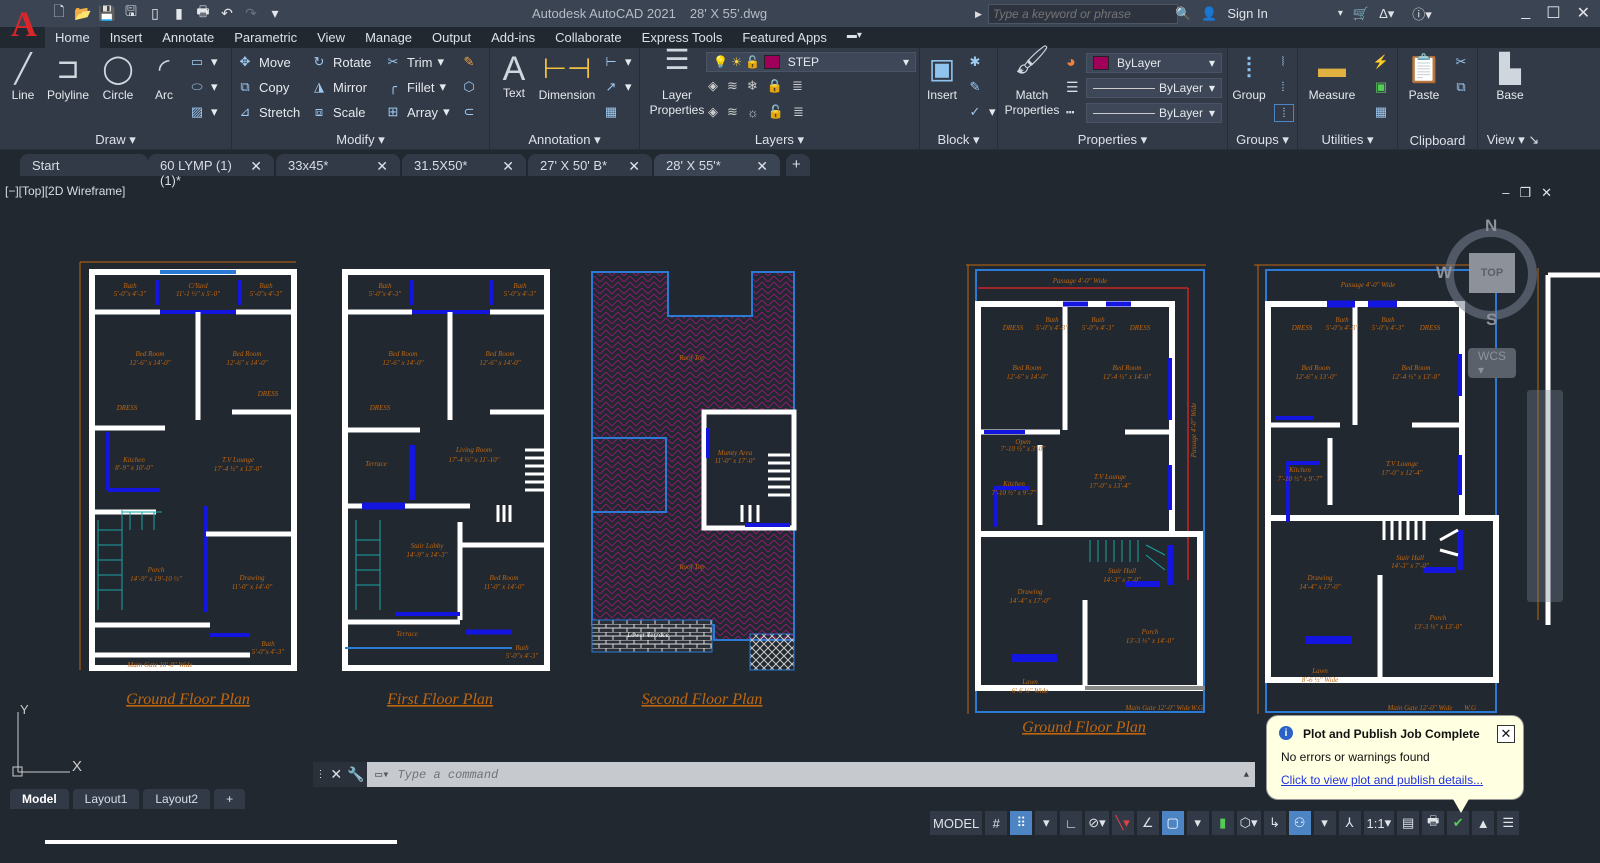 This screenshot has width=1600, height=863. I want to click on table-button: ▦, so click(611, 112).